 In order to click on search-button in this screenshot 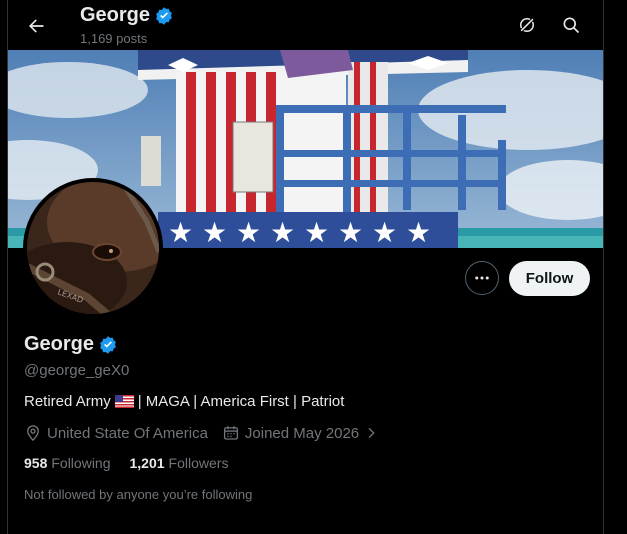, I will do `click(571, 25)`.